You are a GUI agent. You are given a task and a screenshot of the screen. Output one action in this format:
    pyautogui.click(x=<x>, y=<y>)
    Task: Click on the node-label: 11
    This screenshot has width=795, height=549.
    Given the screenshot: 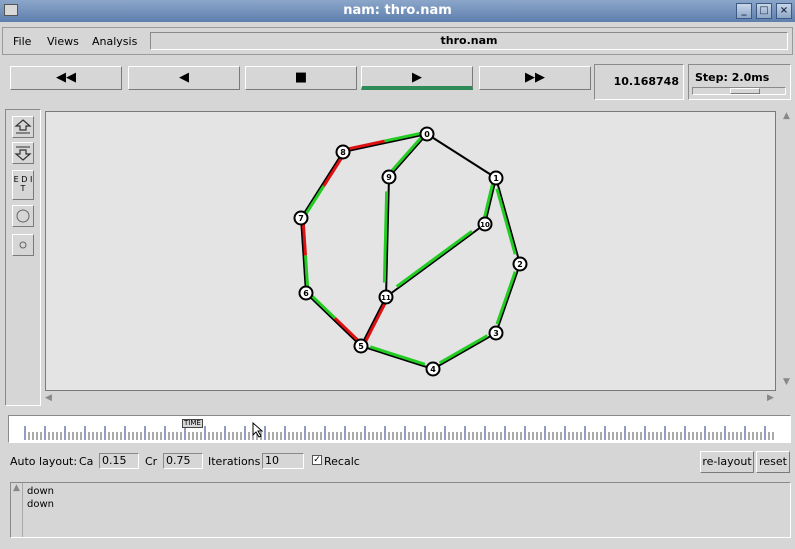 What is the action you would take?
    pyautogui.click(x=386, y=298)
    